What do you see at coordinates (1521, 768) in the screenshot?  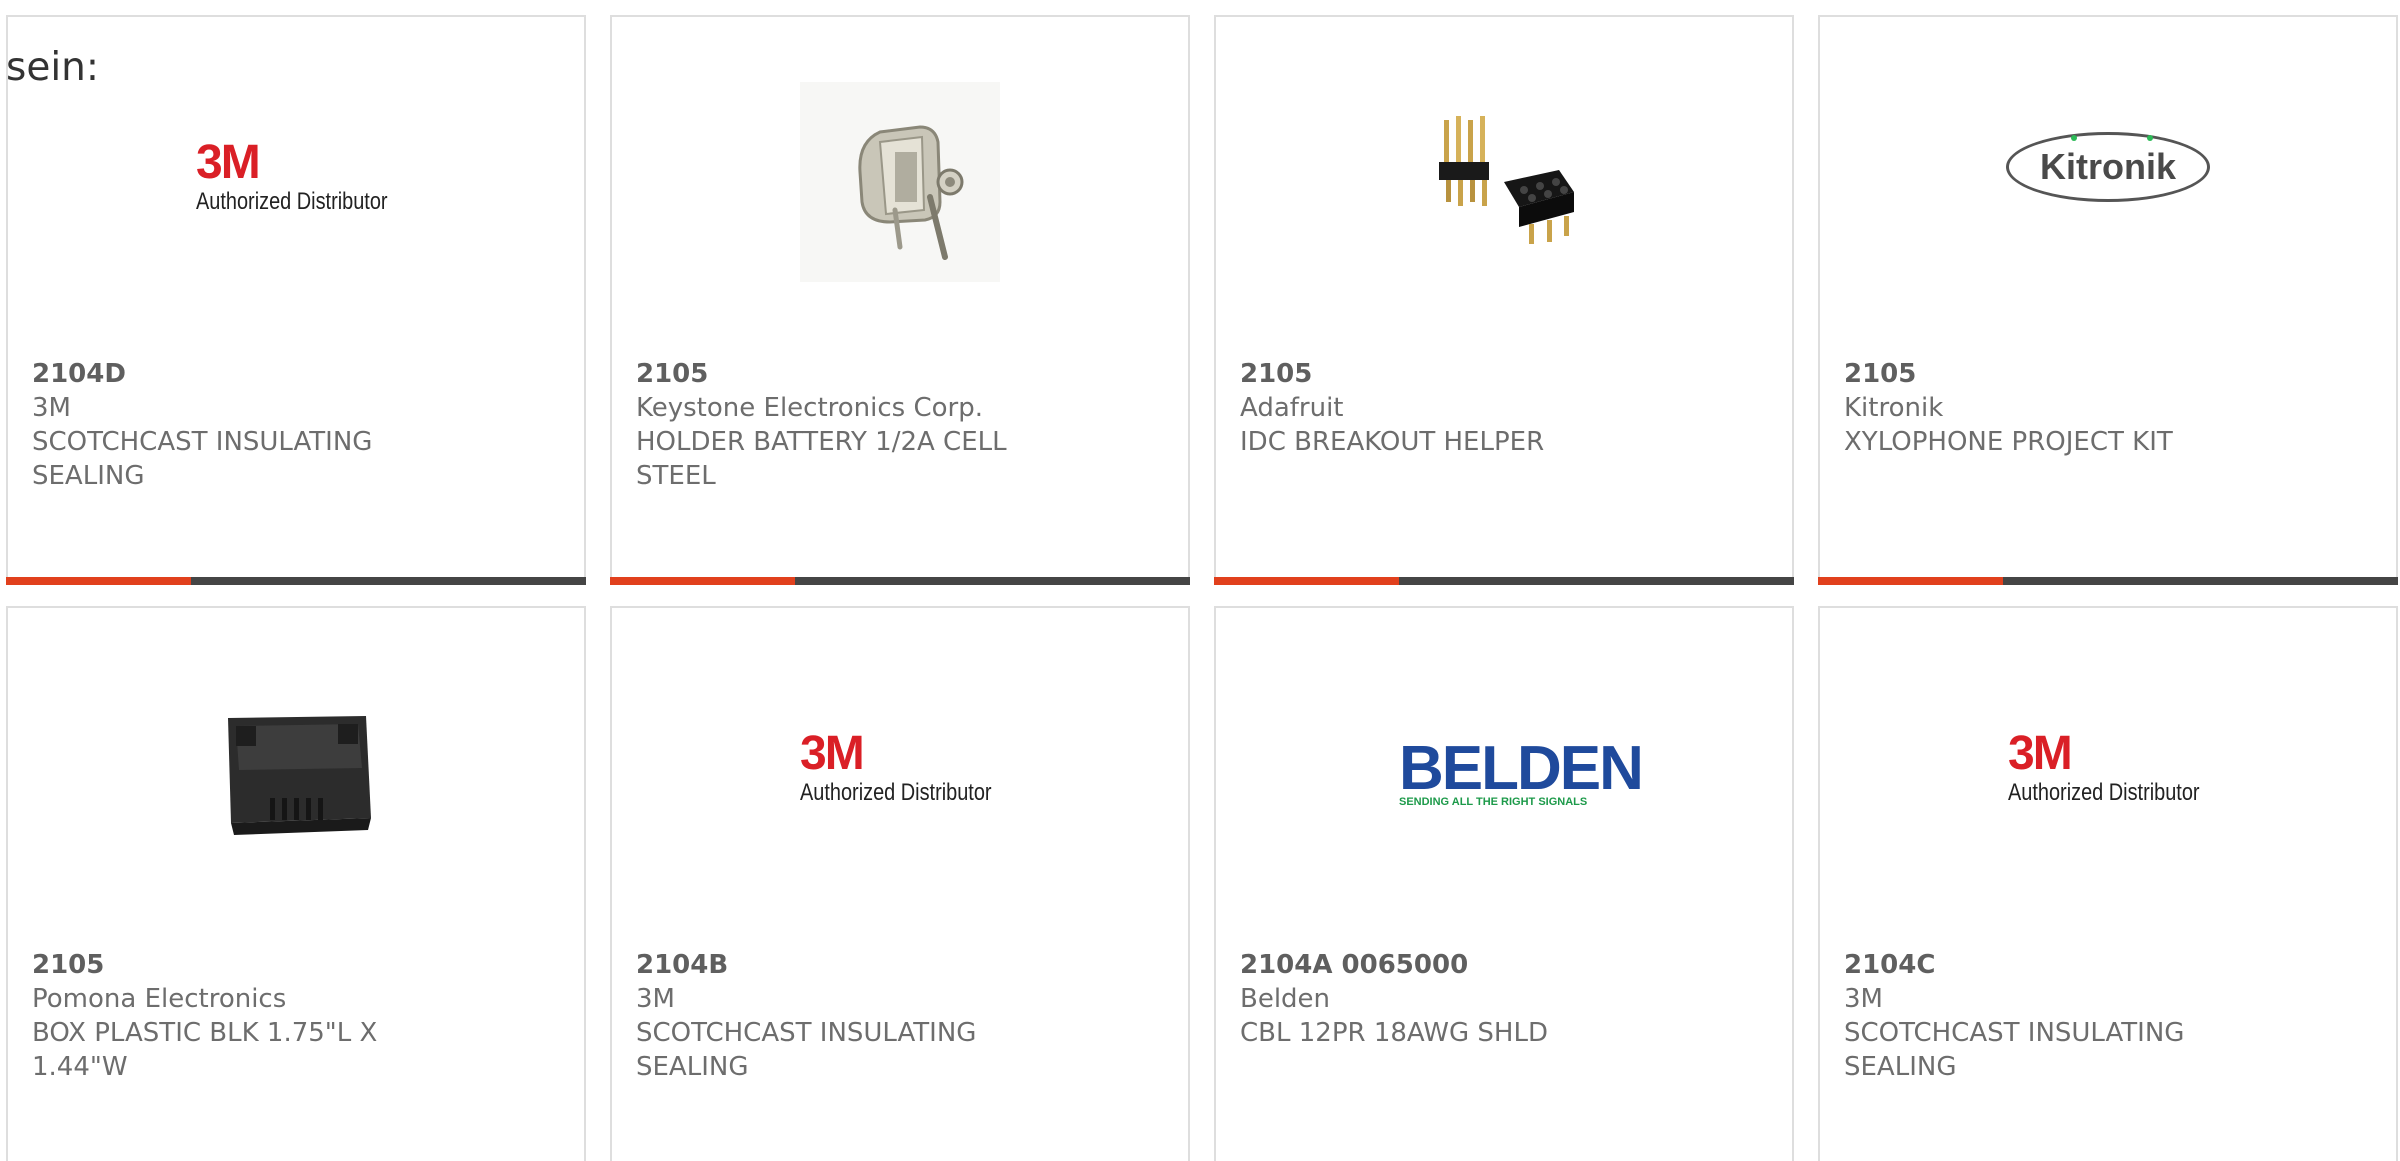 I see `belden-logo-mark: BELDEN` at bounding box center [1521, 768].